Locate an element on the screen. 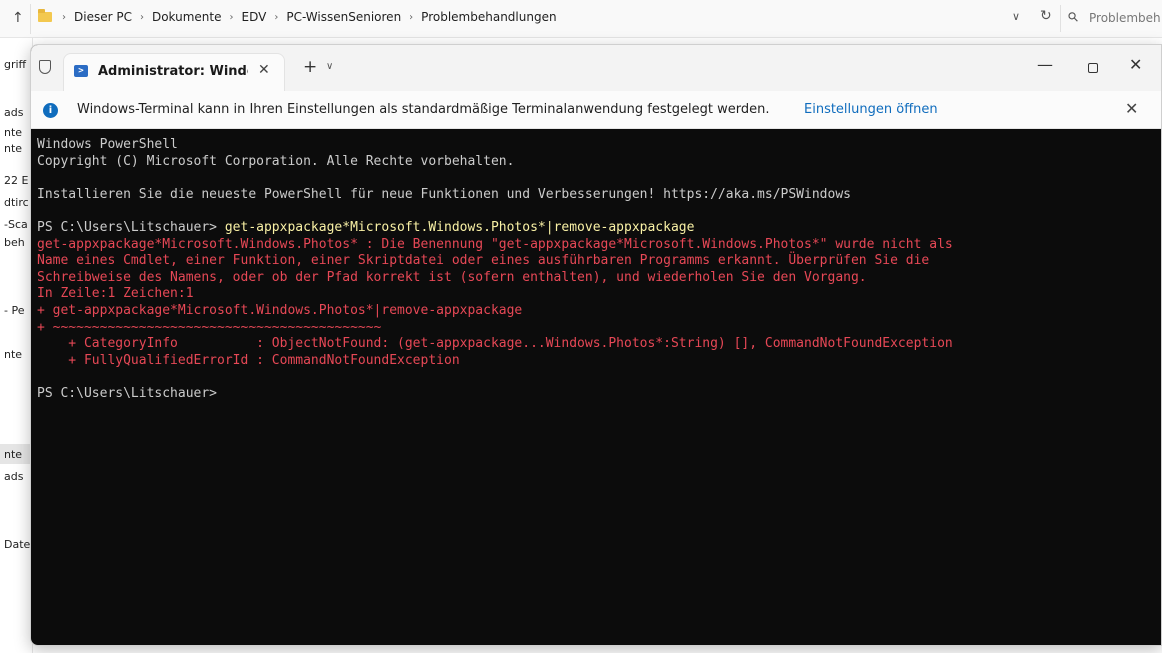 This screenshot has width=1162, height=653. nav-item: Date is located at coordinates (17, 544).